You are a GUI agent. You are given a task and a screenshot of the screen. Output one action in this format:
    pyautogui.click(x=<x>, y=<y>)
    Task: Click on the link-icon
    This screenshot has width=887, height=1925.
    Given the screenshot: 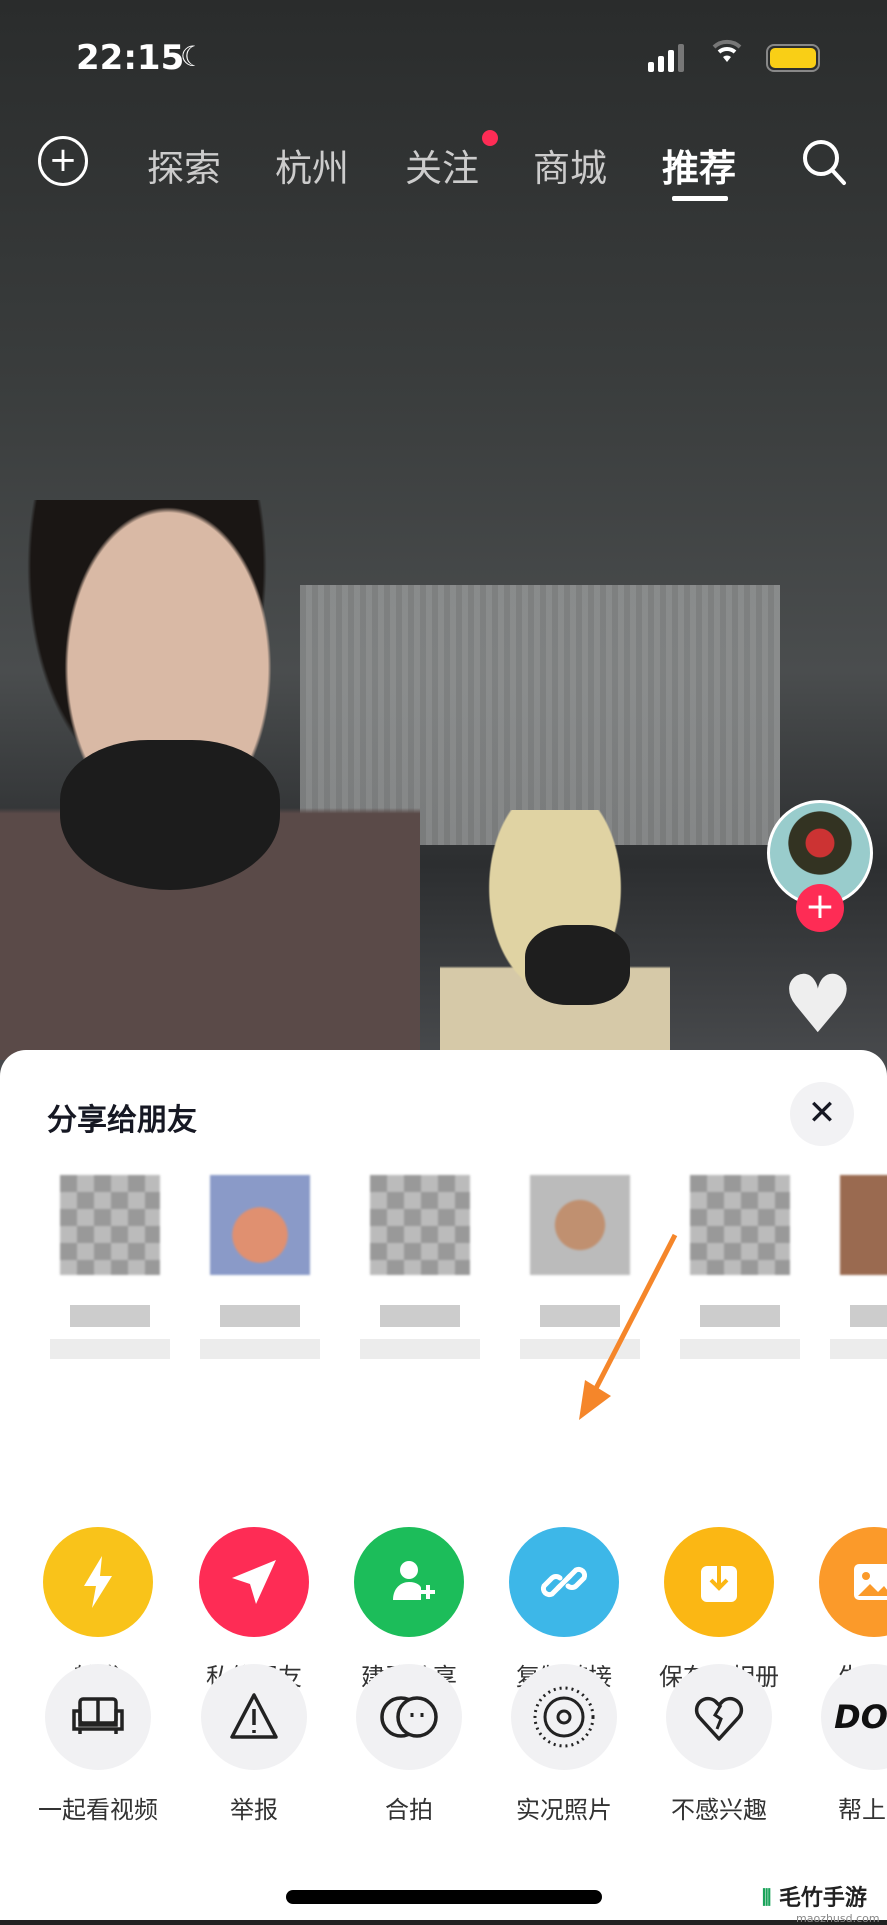 What is the action you would take?
    pyautogui.click(x=564, y=1582)
    